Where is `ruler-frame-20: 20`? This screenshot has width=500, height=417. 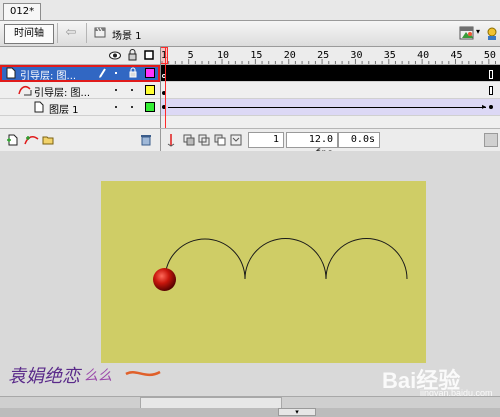
ruler-frame-20: 20 is located at coordinates (289, 55).